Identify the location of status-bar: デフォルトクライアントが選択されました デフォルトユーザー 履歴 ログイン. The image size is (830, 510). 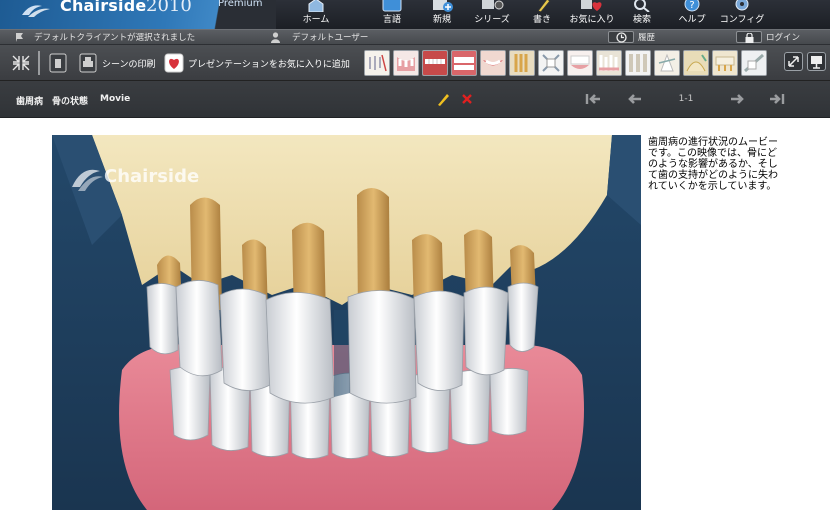
(415, 37).